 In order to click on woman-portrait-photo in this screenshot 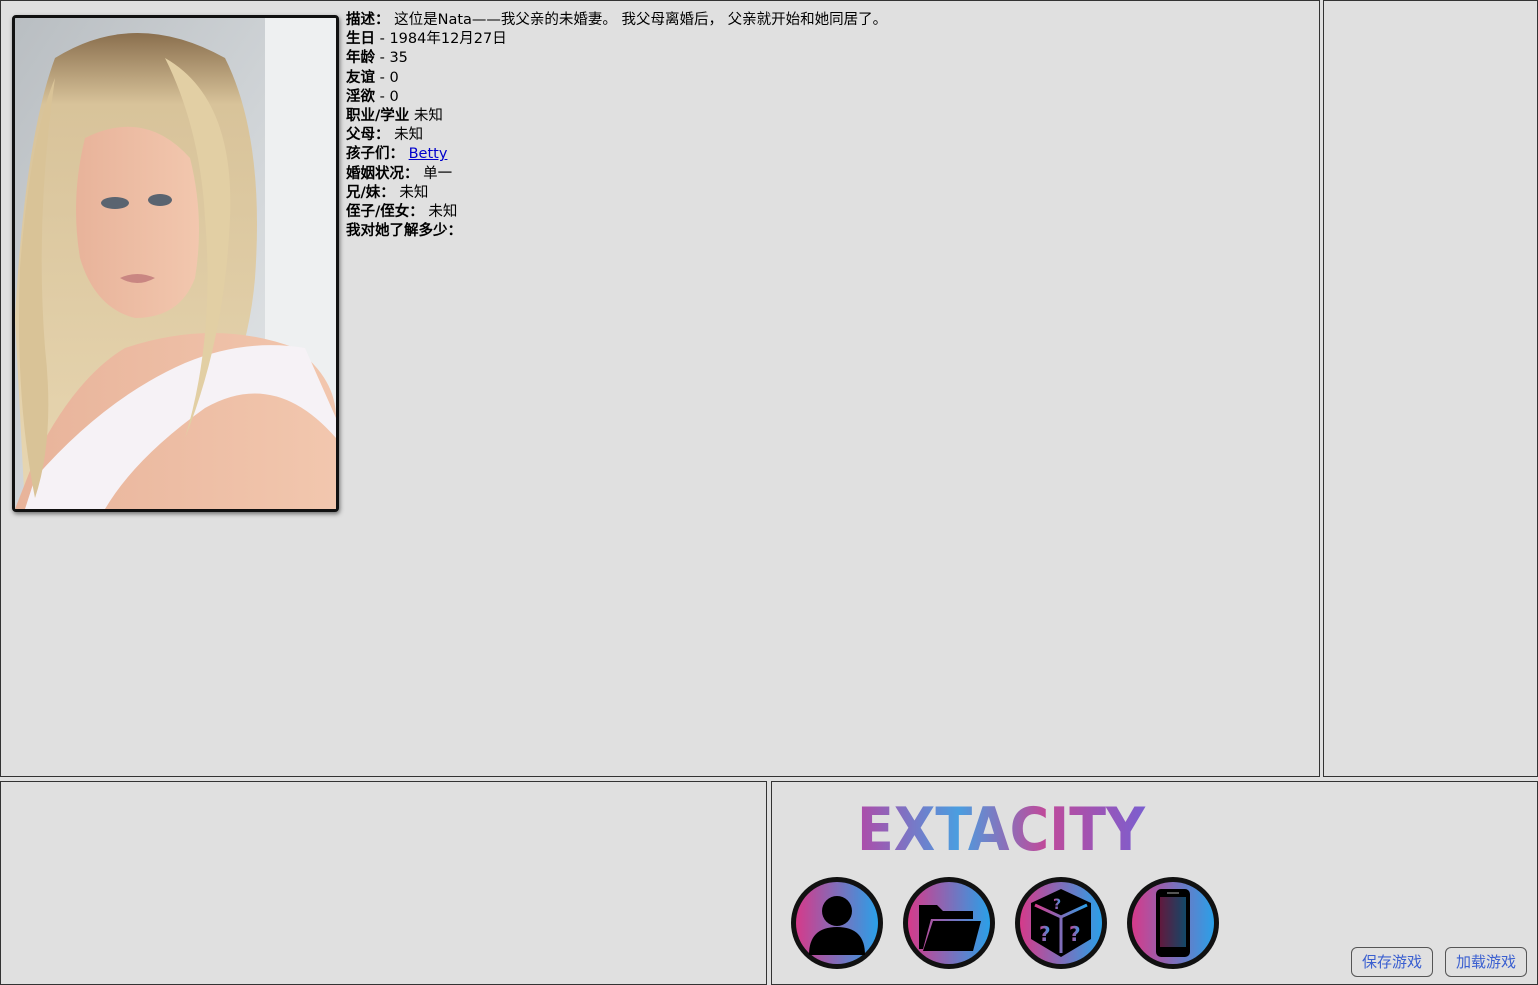, I will do `click(175, 263)`.